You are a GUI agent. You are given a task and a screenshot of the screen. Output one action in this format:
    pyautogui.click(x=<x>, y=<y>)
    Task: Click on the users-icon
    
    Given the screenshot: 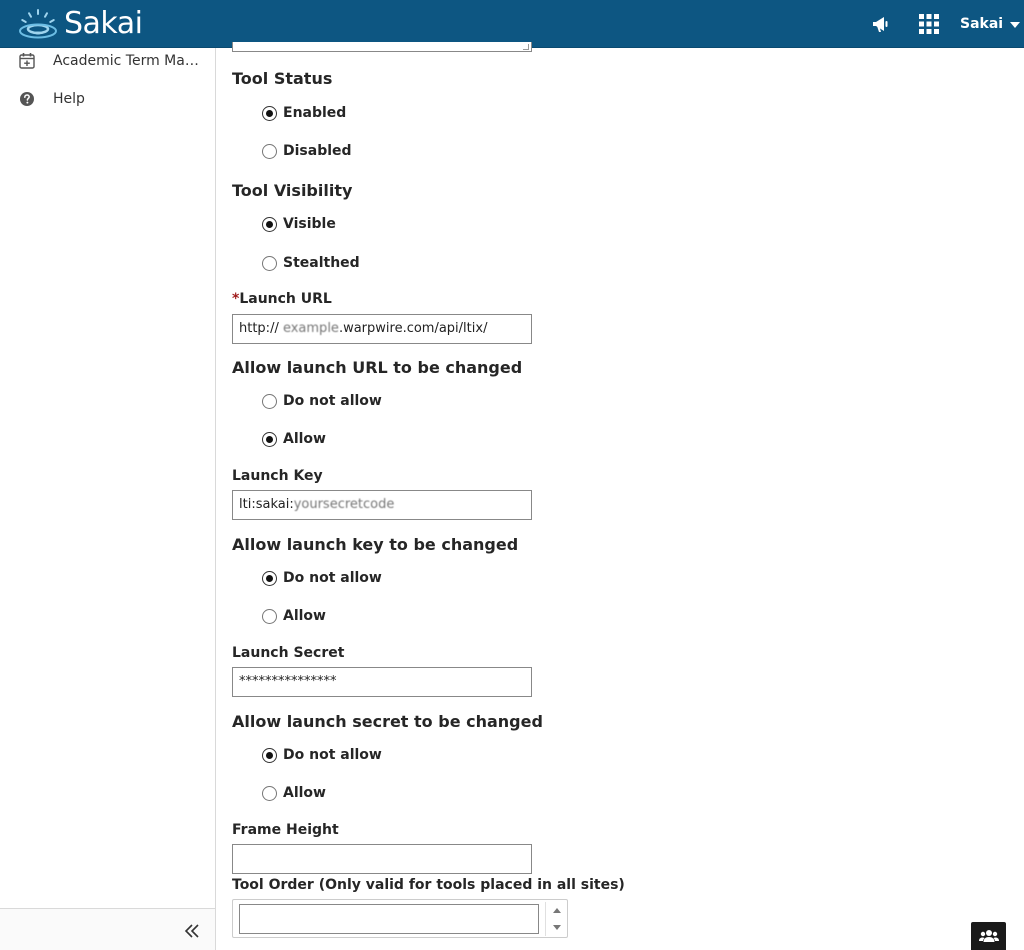 What is the action you would take?
    pyautogui.click(x=989, y=936)
    